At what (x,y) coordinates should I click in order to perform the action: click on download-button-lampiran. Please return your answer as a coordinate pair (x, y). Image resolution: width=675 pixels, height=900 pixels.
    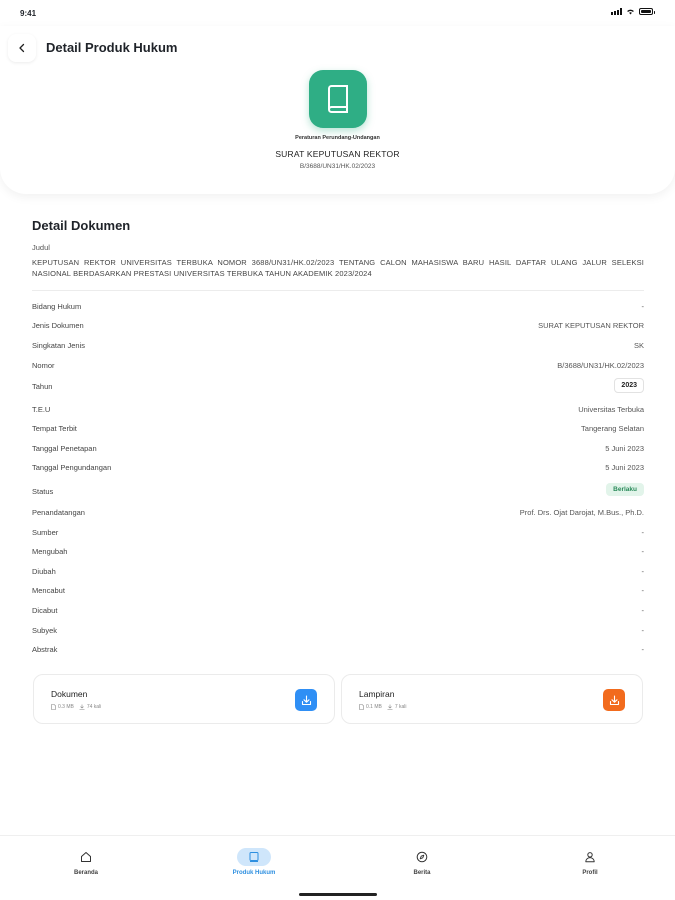
    Looking at the image, I should click on (614, 700).